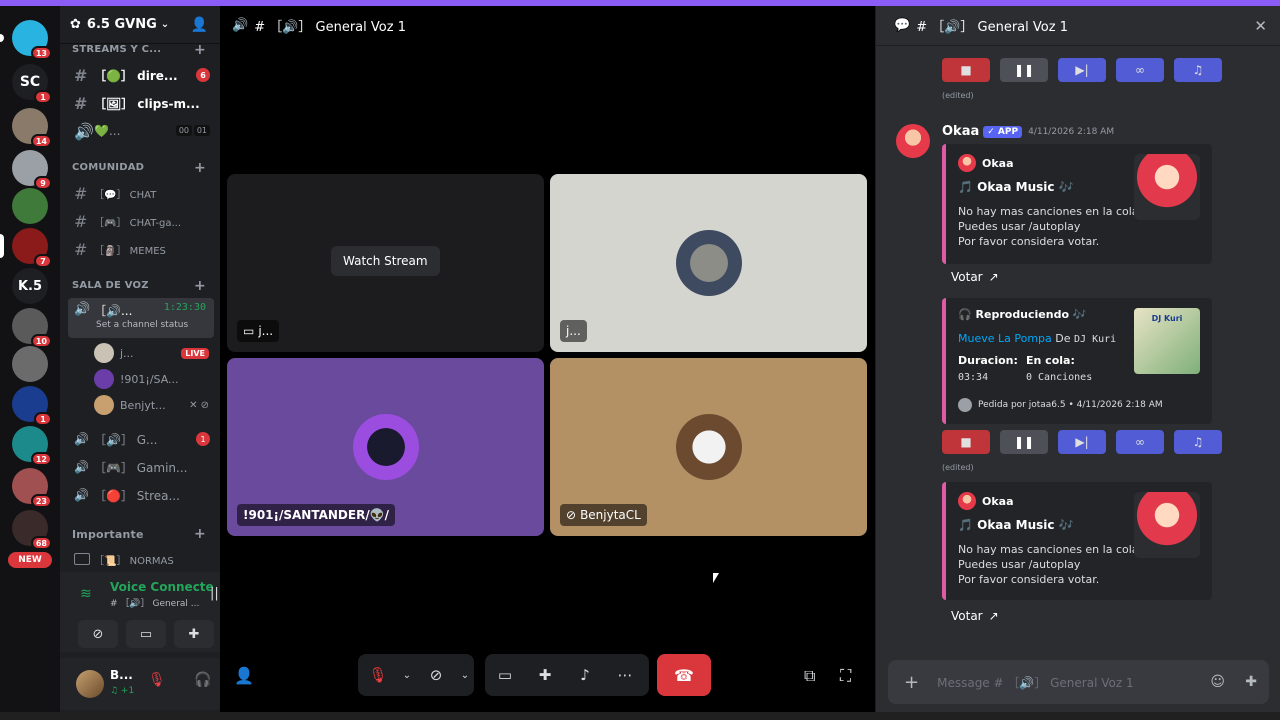 The width and height of the screenshot is (1280, 720). I want to click on category-streams: STREAMS Y C... +, so click(139, 50).